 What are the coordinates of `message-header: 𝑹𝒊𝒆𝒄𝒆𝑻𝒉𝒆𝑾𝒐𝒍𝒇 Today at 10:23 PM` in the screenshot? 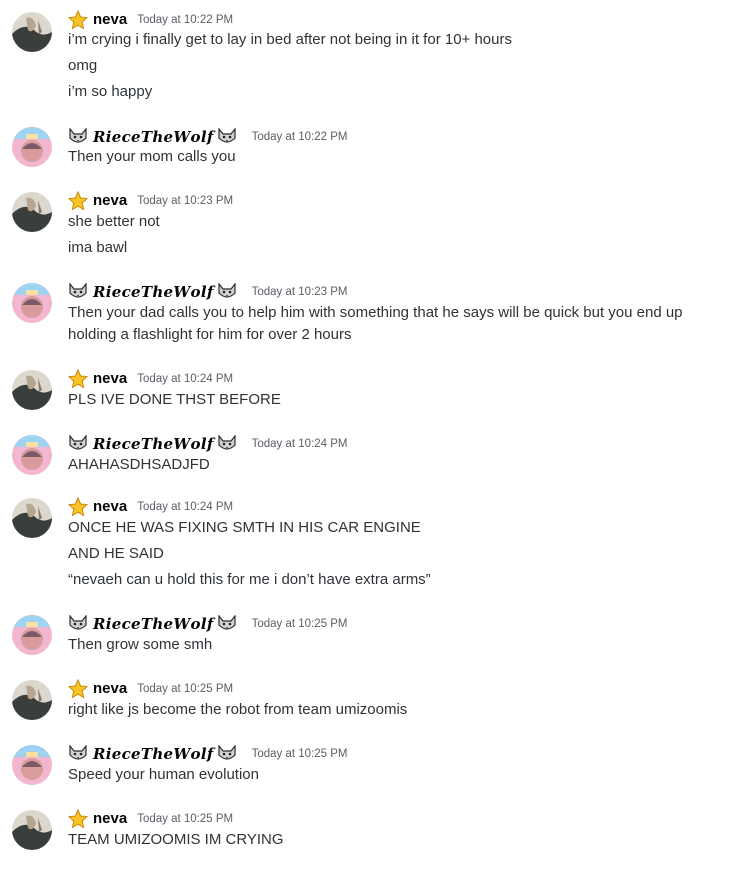 It's located at (208, 292).